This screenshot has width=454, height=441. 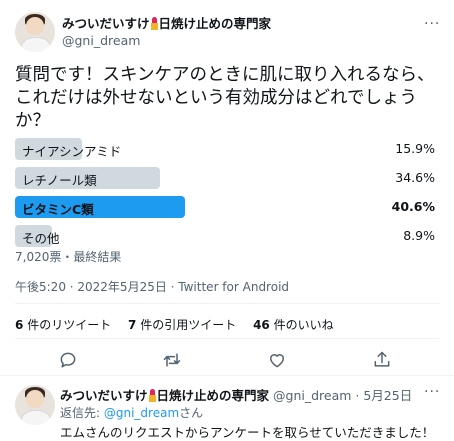 I want to click on reply-icon, so click(x=68, y=360).